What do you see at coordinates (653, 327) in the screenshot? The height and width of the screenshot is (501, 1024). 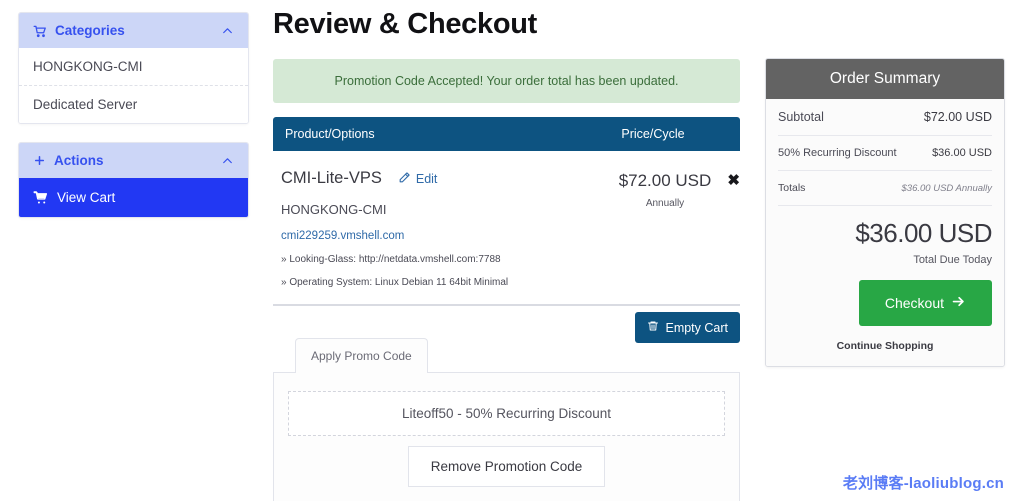 I see `trash-icon` at bounding box center [653, 327].